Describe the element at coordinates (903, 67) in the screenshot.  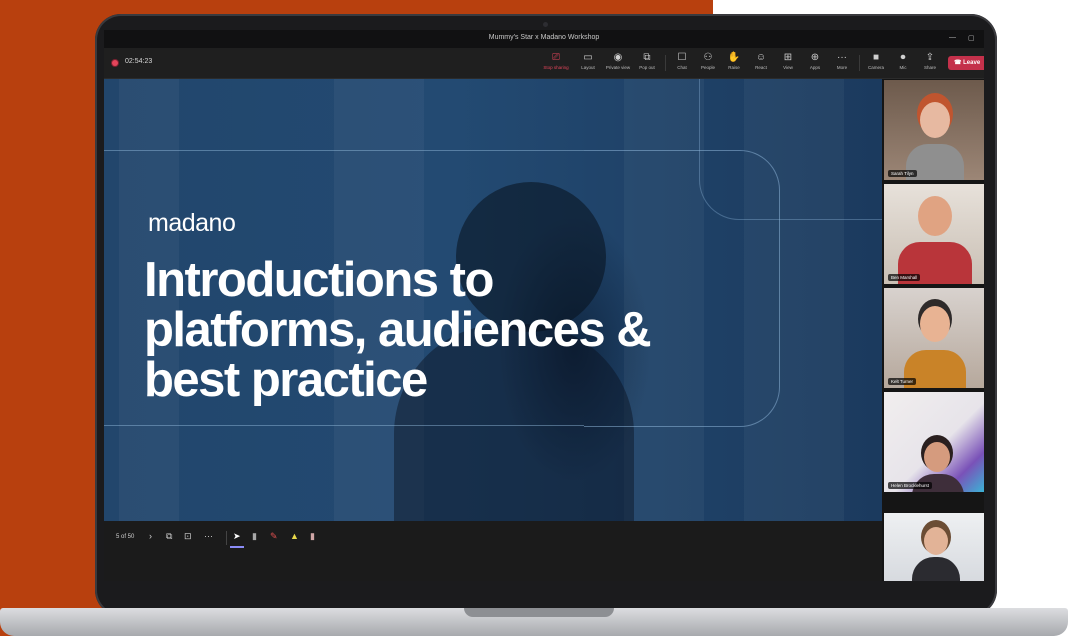
I see `mic-label: Mic` at that location.